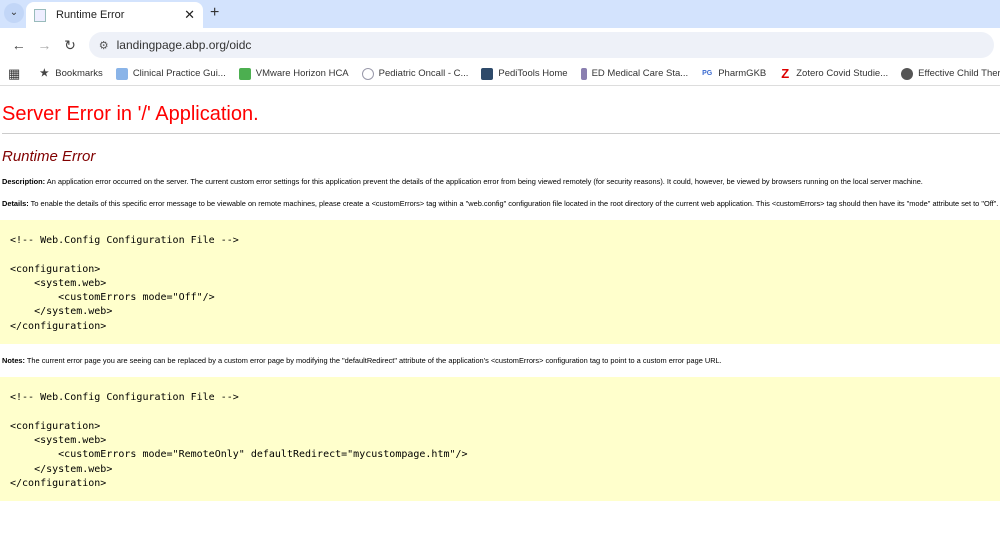 The height and width of the screenshot is (538, 1000). I want to click on tab-runtime-error: Runtime Error ✕, so click(114, 15).